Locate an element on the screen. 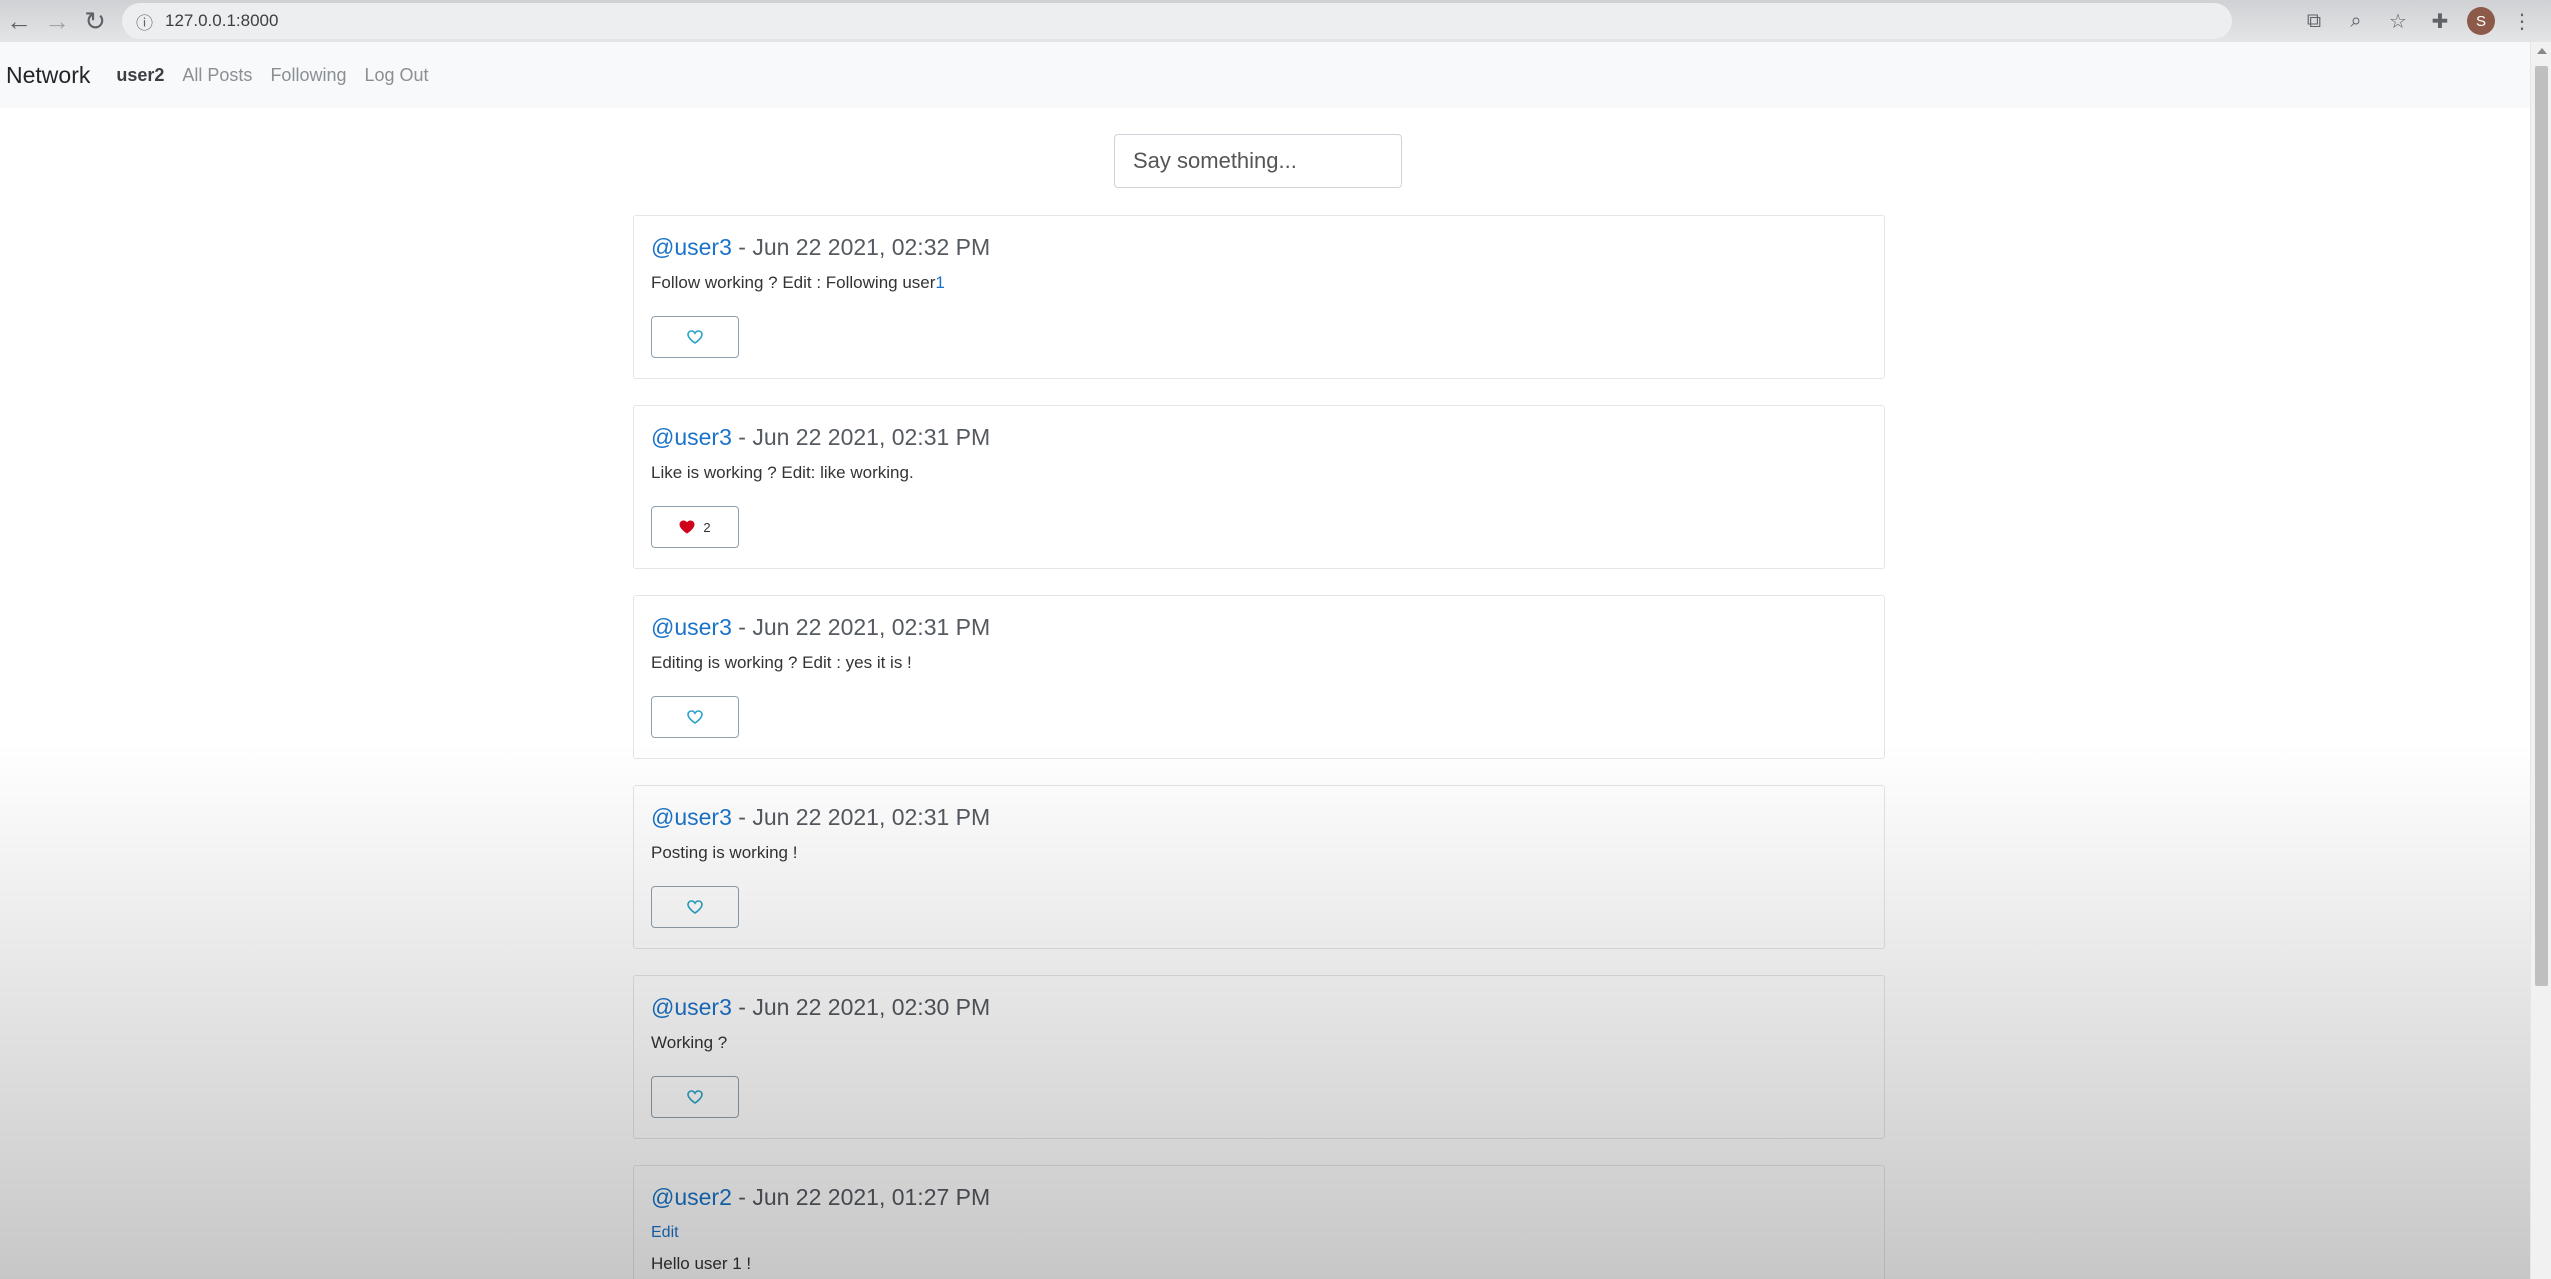 The width and height of the screenshot is (2551, 1279). avatar: S is located at coordinates (2481, 21).